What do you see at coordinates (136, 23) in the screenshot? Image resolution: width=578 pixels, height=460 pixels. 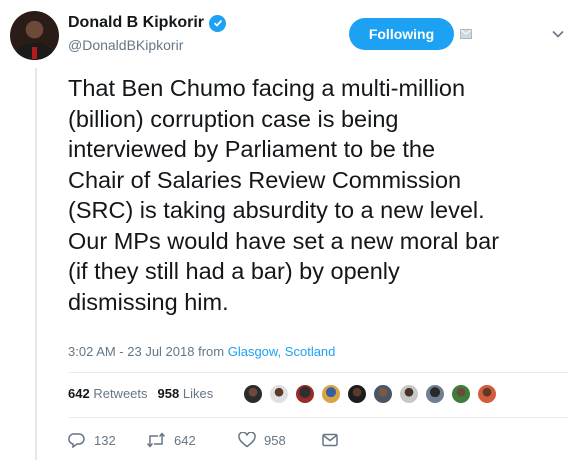 I see `display-name: Donald B Kipkorir` at bounding box center [136, 23].